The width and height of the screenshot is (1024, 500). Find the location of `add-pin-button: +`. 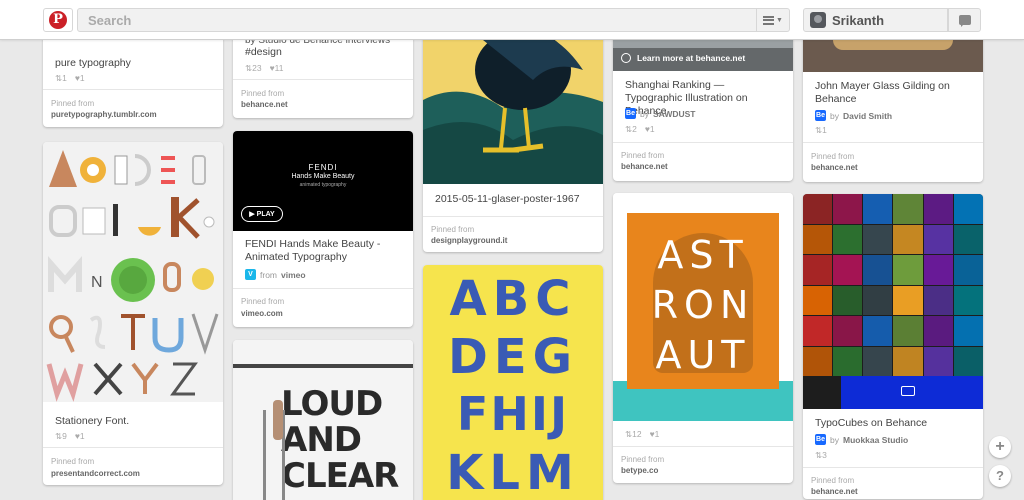

add-pin-button: + is located at coordinates (1000, 447).